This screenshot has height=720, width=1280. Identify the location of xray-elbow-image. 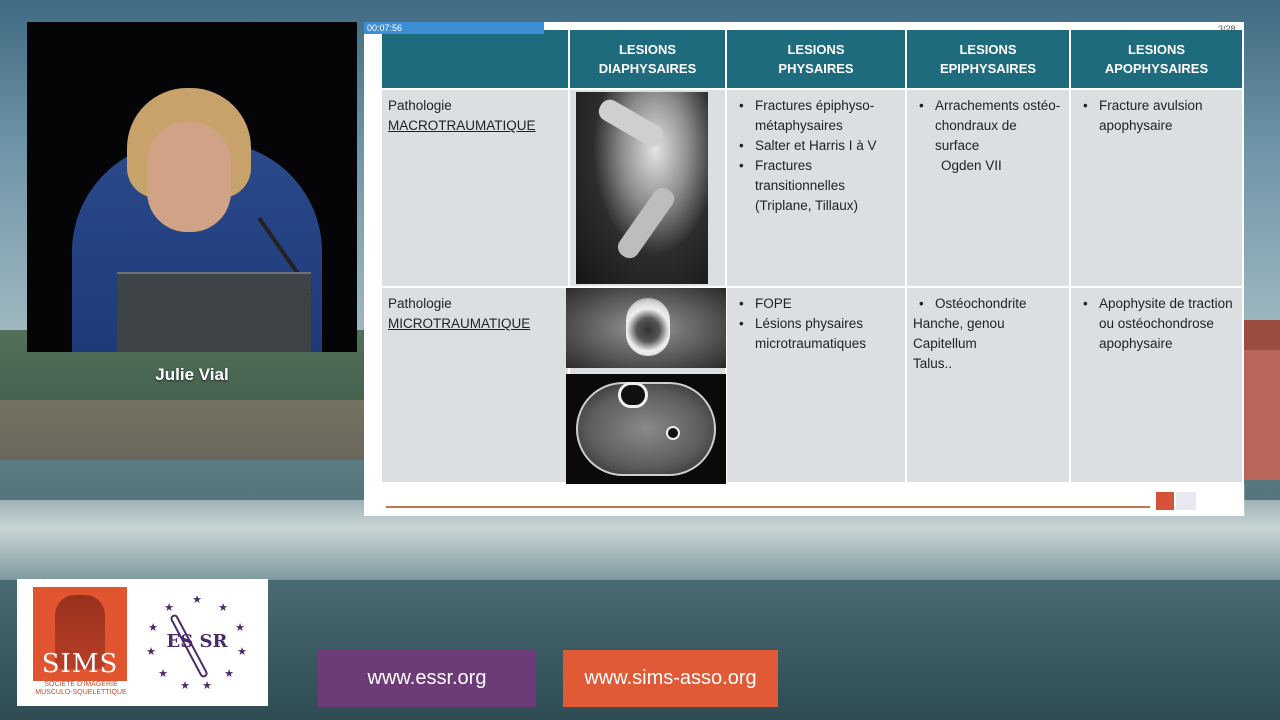
(642, 188).